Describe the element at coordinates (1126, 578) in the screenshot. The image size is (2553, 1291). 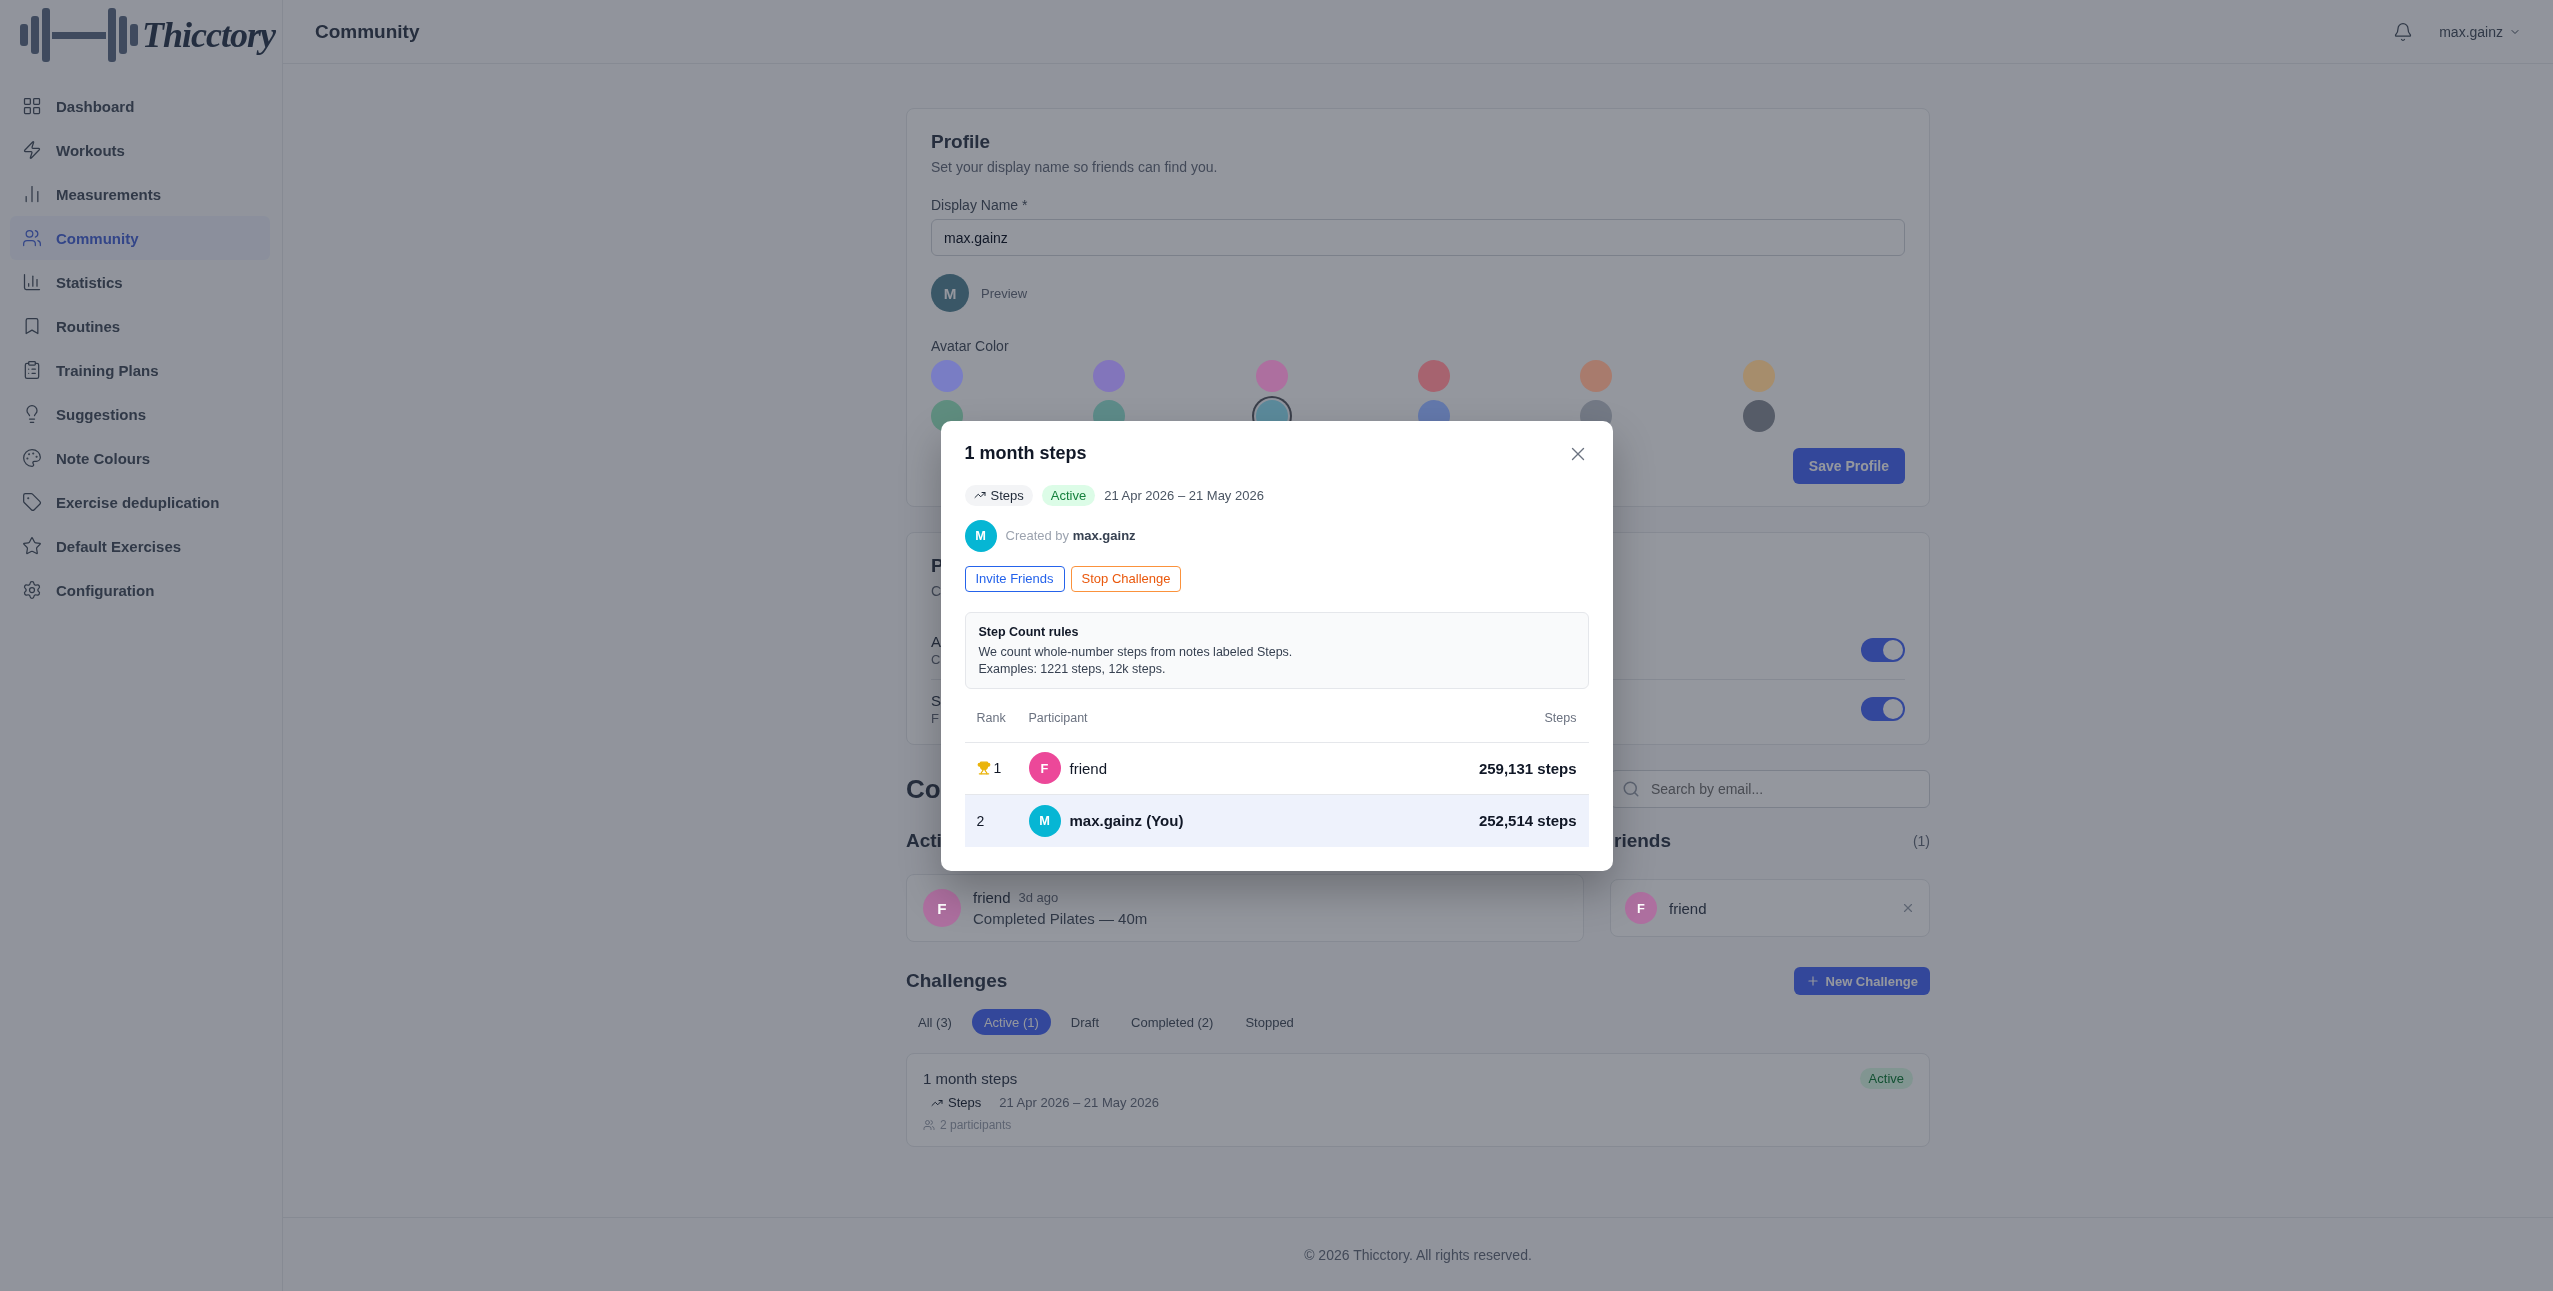
I see `action-button: Stop Challenge` at that location.